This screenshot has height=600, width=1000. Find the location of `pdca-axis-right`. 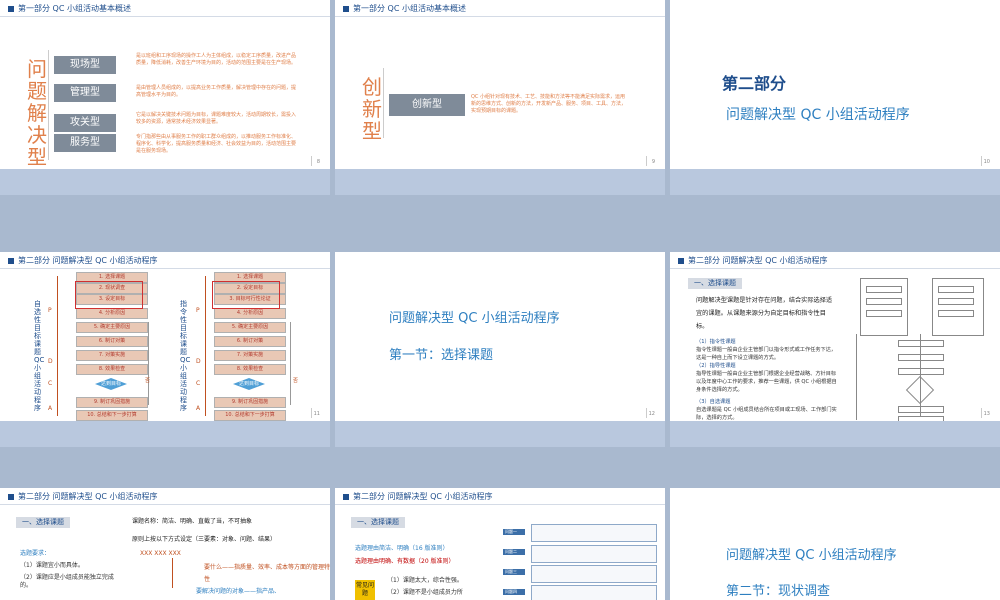

pdca-axis-right is located at coordinates (205, 346).